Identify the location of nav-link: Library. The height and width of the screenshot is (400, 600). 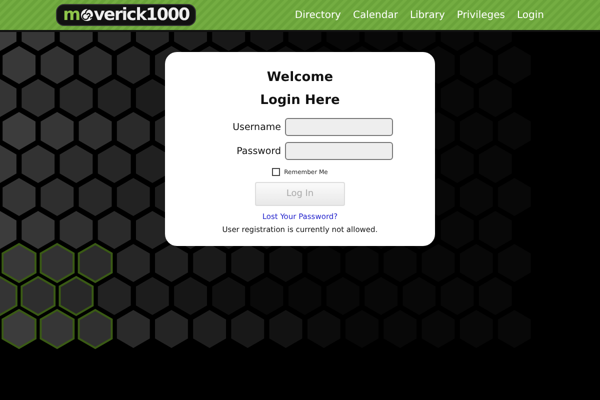
(427, 15).